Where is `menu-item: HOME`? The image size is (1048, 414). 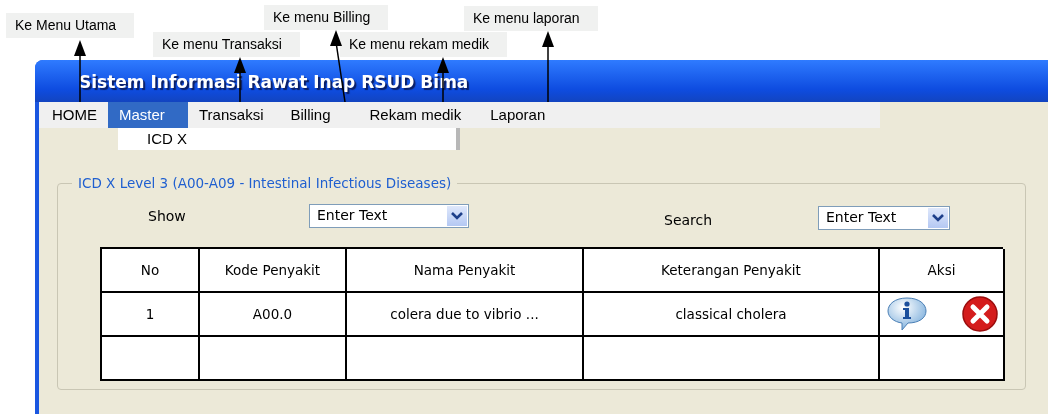 menu-item: HOME is located at coordinates (74, 115).